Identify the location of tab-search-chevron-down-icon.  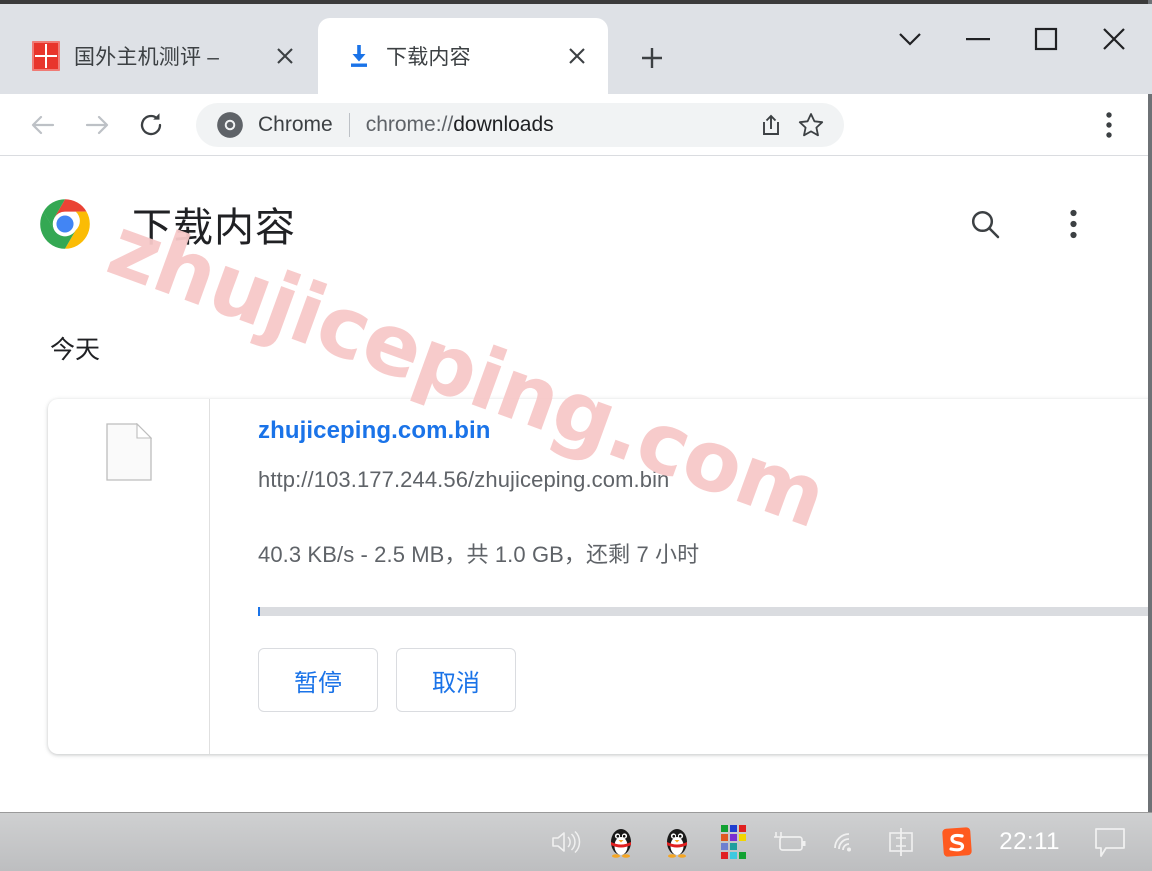
(910, 39).